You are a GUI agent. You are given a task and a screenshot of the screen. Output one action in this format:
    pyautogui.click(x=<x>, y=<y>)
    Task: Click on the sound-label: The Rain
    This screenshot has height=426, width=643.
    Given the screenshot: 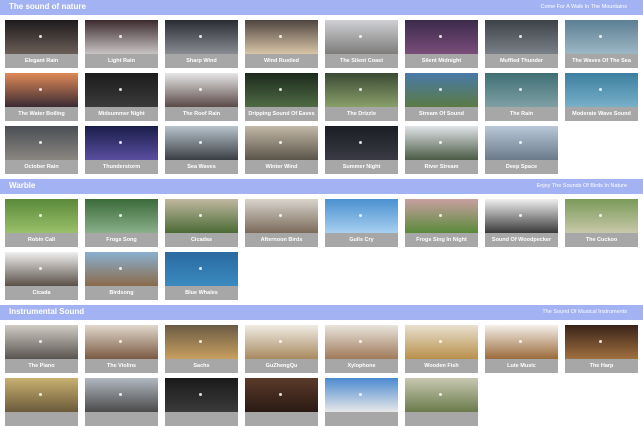 What is the action you would take?
    pyautogui.click(x=521, y=114)
    